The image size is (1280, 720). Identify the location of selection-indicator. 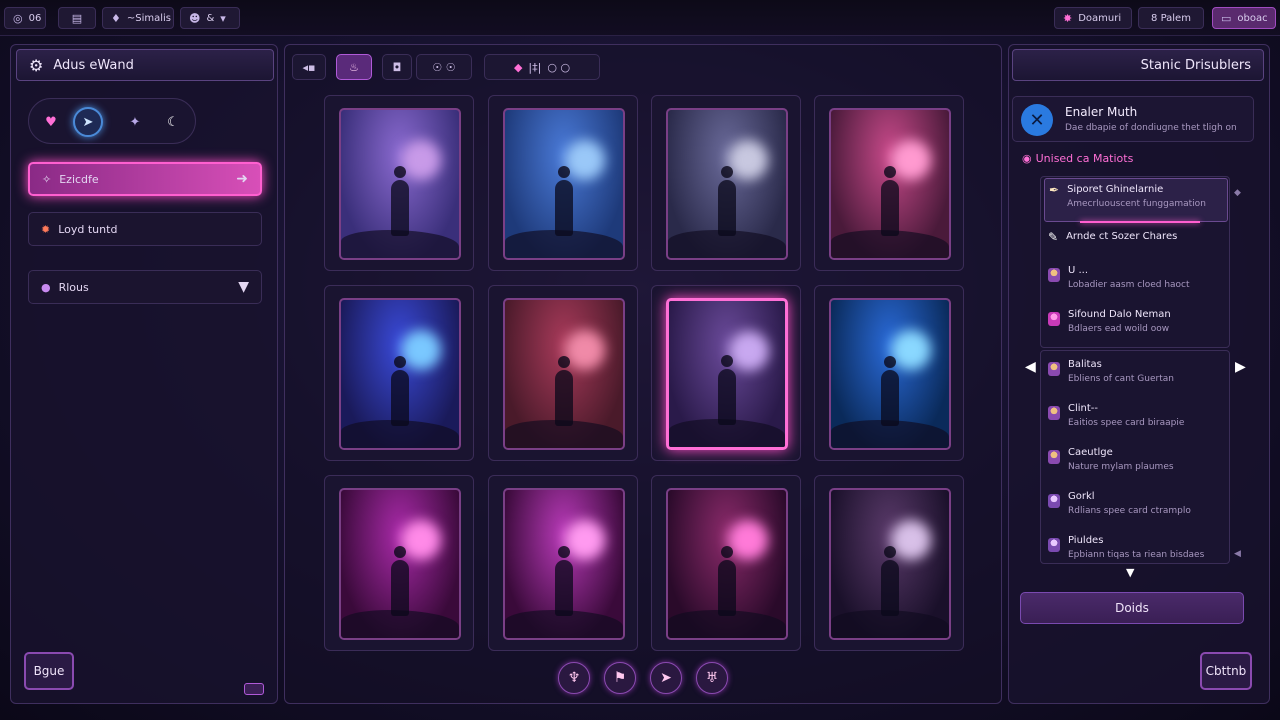
(1140, 222).